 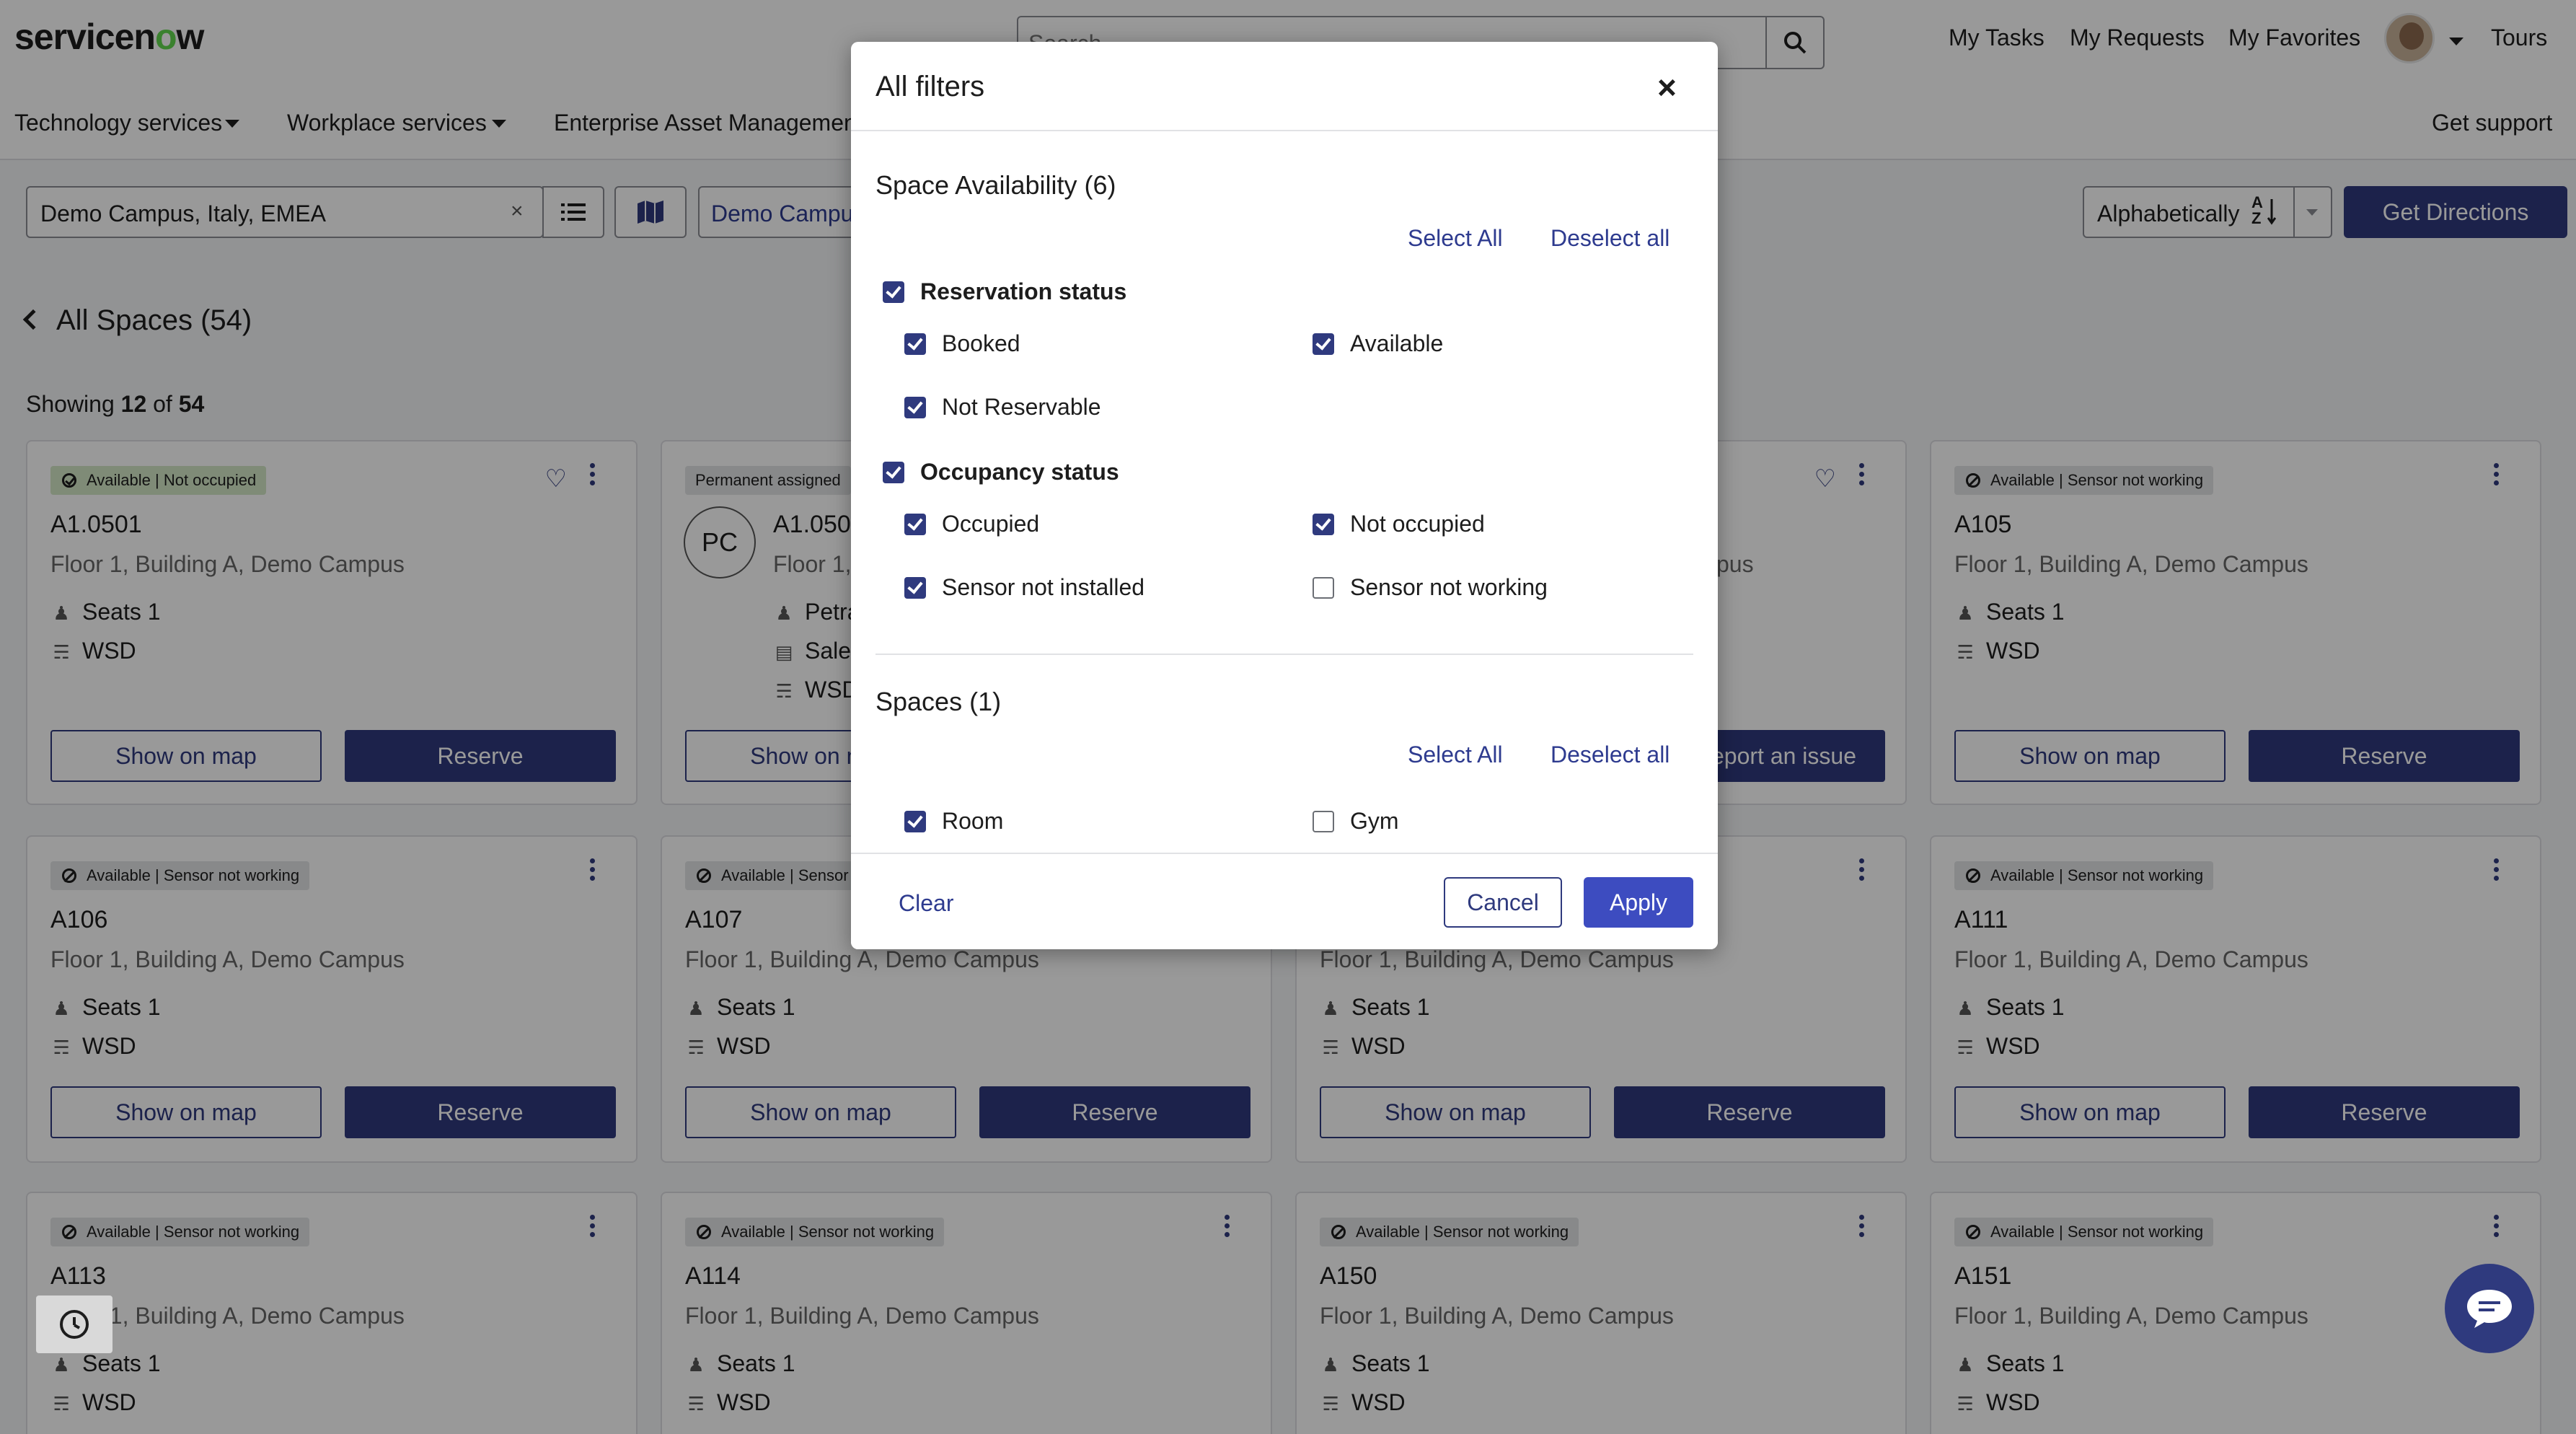 I want to click on history-button, so click(x=74, y=1324).